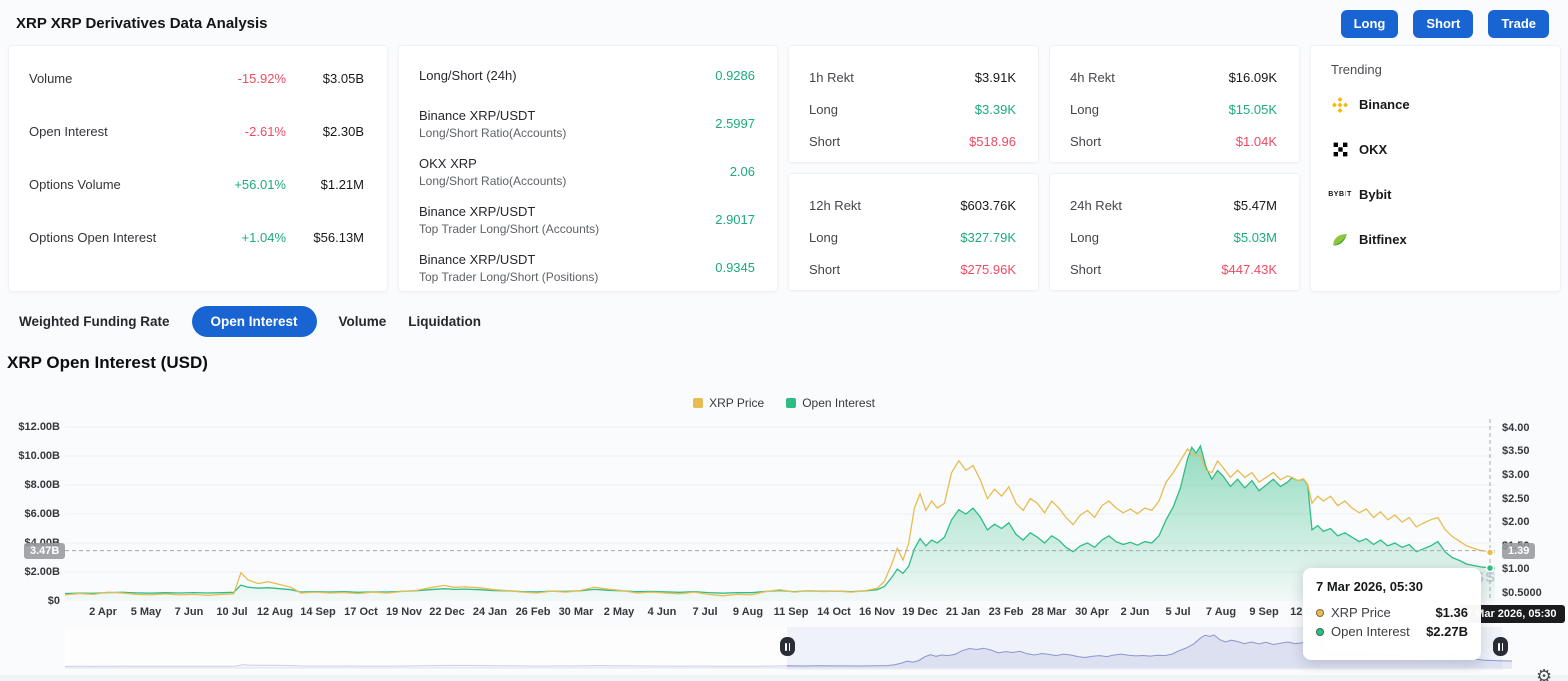 This screenshot has width=1568, height=681. I want to click on tooltip-date: 7 Mar 2026, 05:30, so click(1369, 586).